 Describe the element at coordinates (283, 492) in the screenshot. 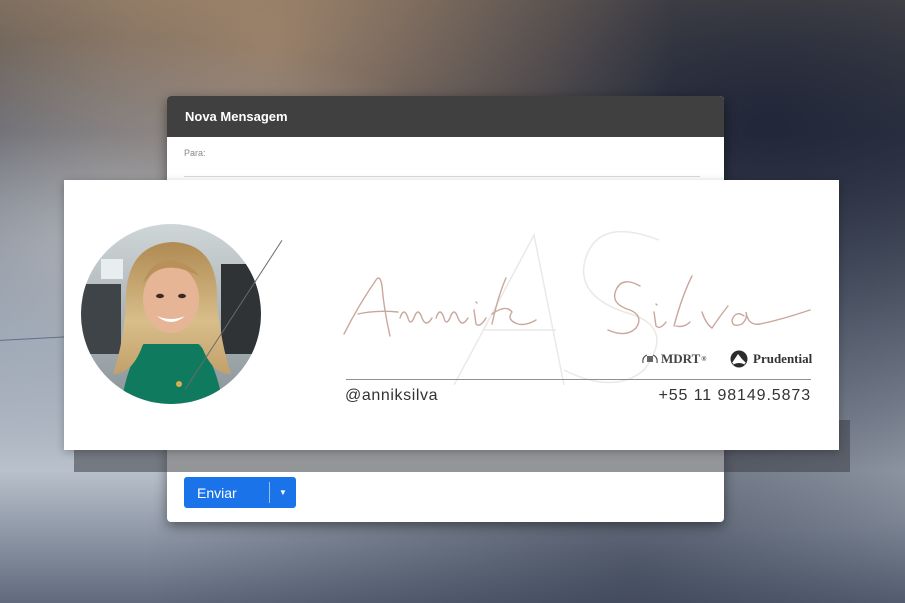

I see `caret-down-icon: ▼` at that location.